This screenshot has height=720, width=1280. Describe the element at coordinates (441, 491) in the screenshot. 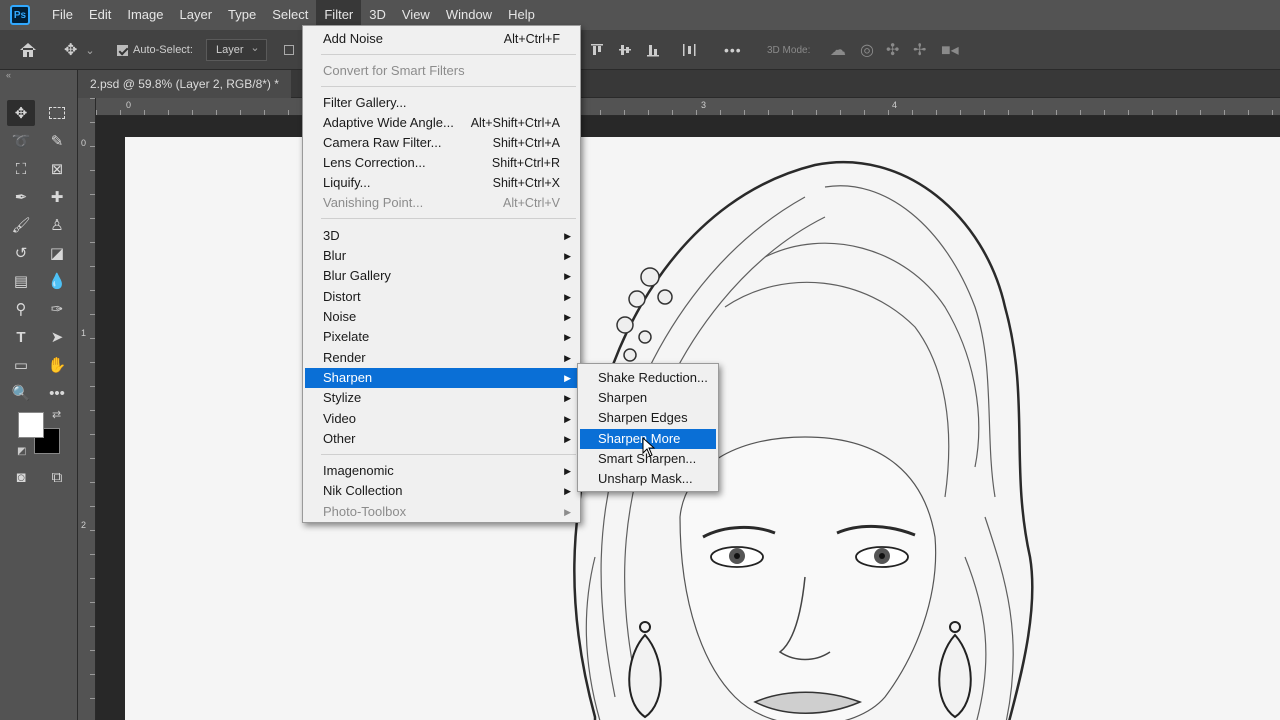

I see `menu-item-nik-collection: Nik Collection ▶` at that location.